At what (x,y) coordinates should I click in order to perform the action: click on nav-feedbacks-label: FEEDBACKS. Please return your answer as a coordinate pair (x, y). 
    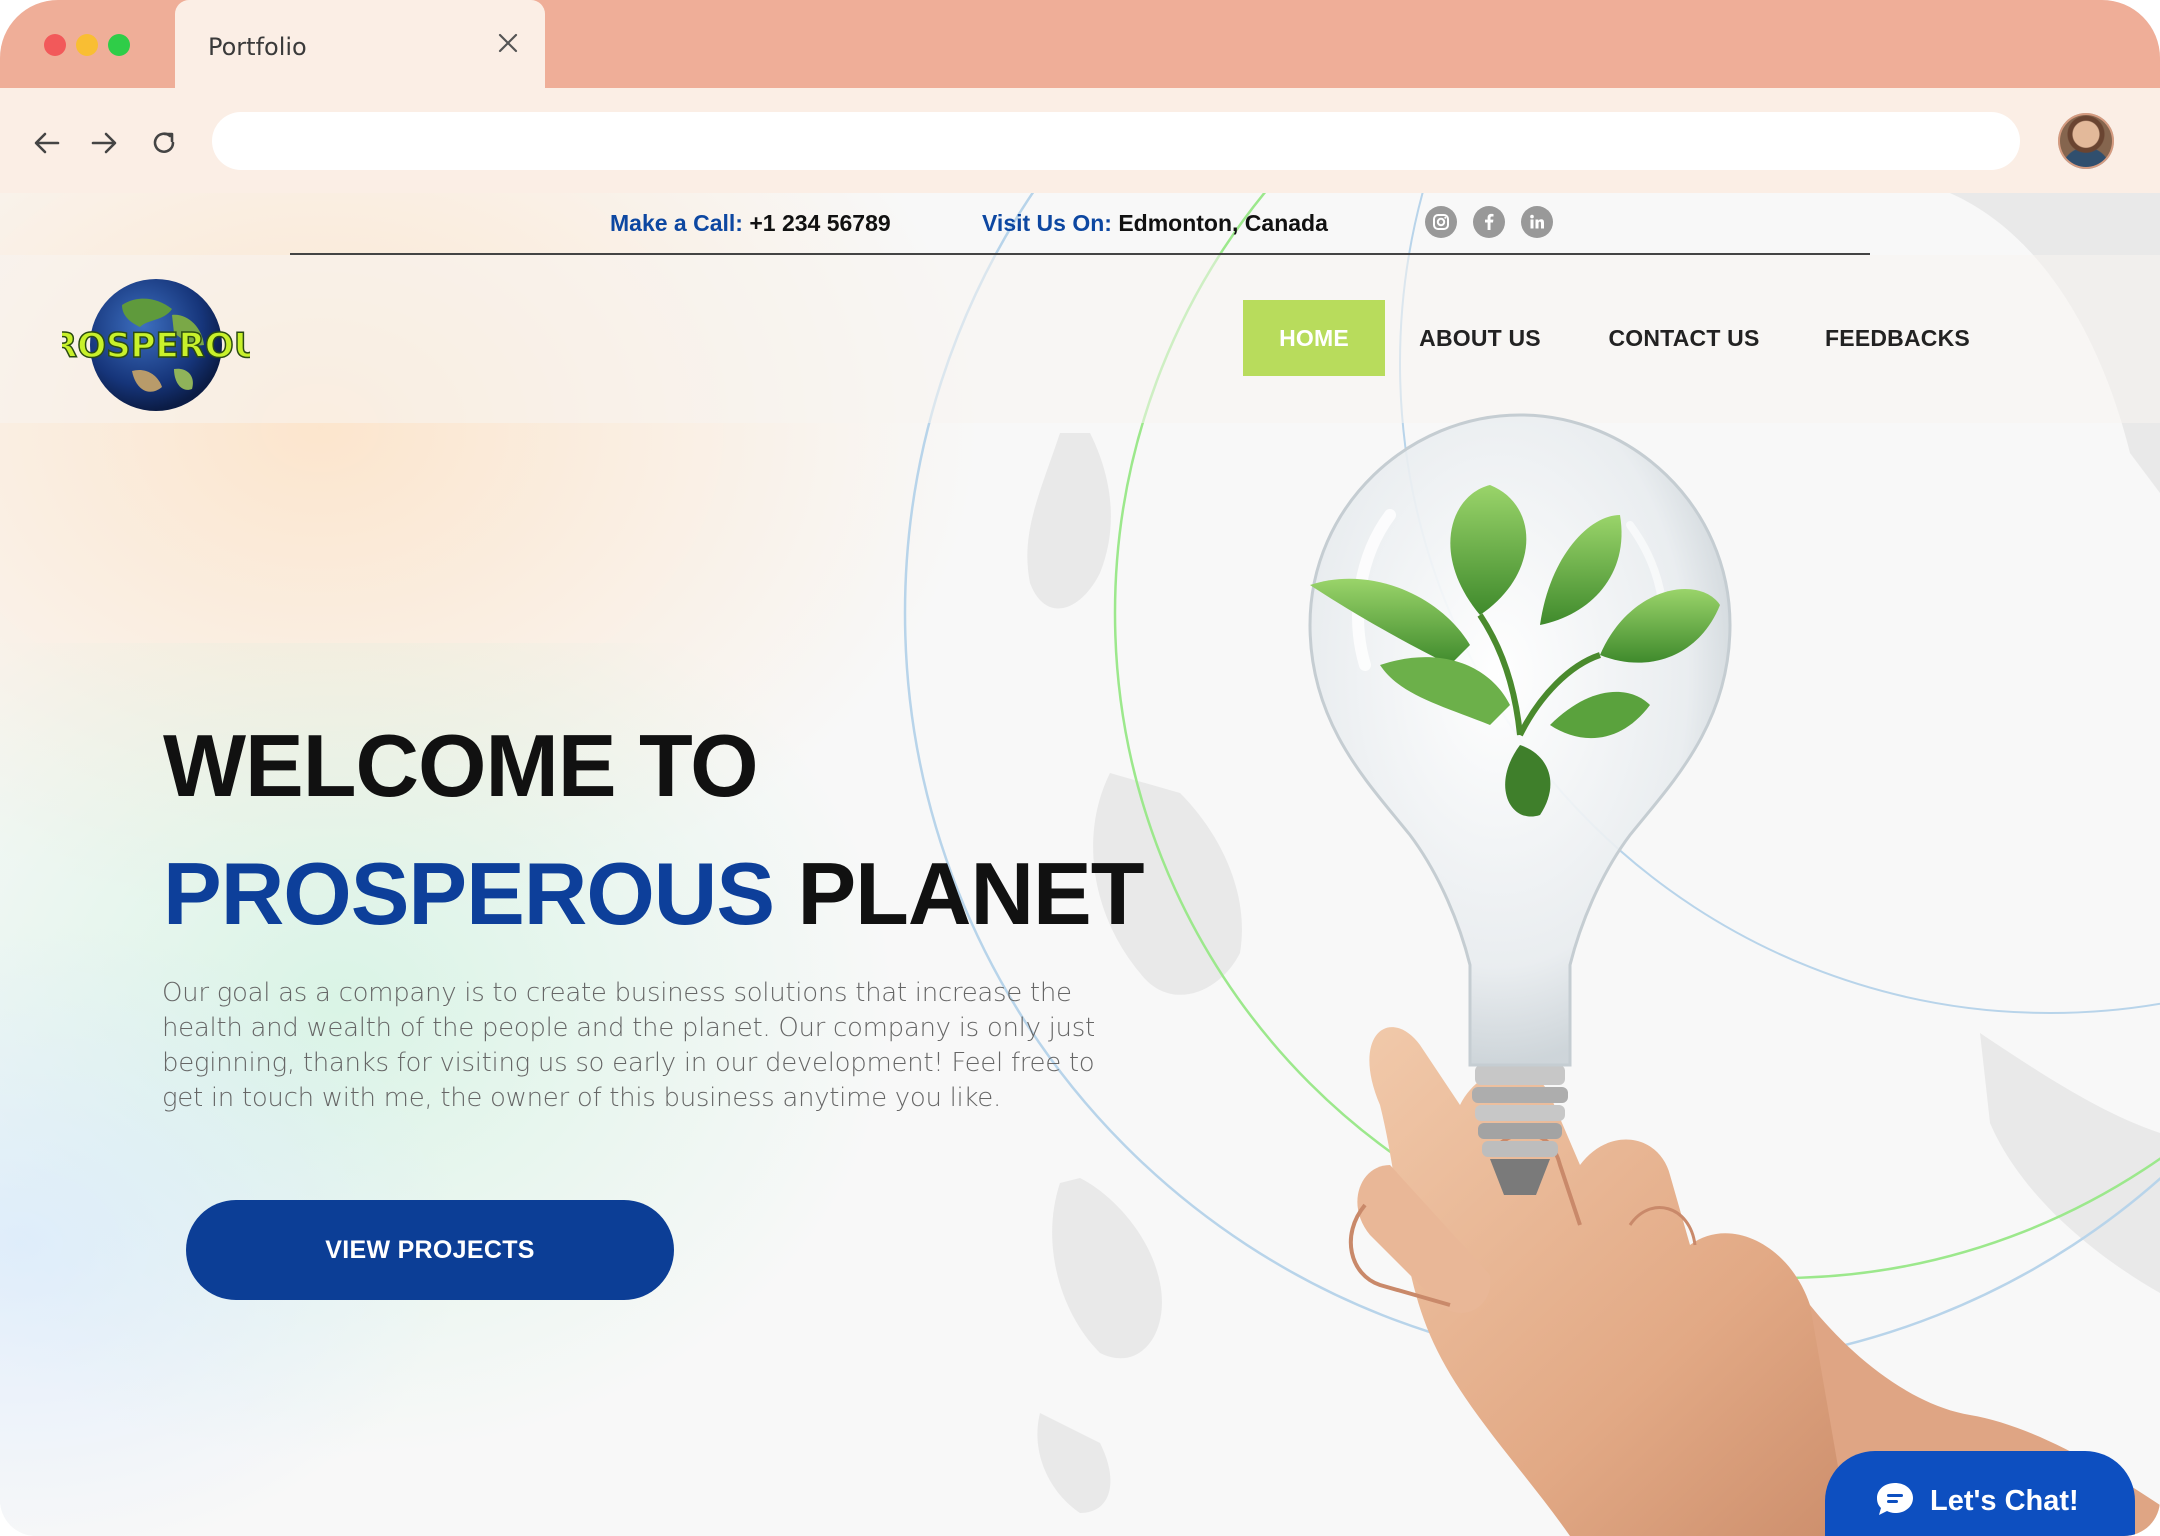
    Looking at the image, I should click on (1897, 337).